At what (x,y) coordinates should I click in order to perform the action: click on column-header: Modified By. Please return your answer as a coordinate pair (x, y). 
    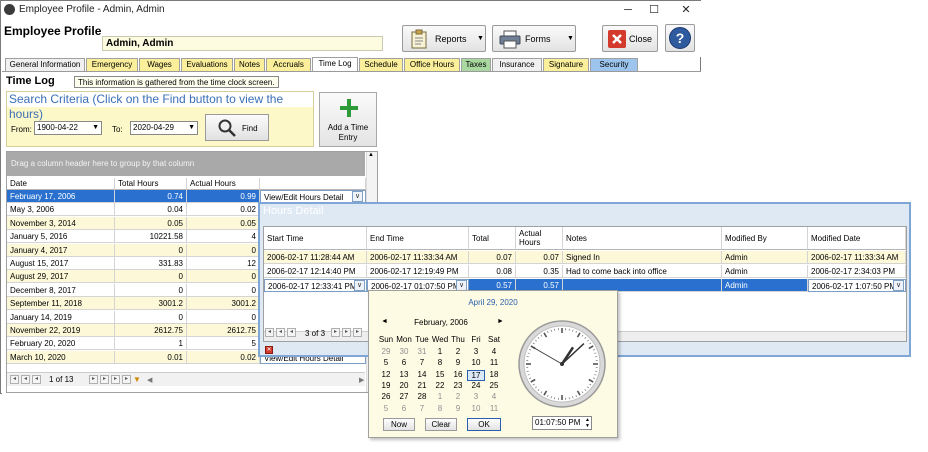
    Looking at the image, I should click on (765, 238).